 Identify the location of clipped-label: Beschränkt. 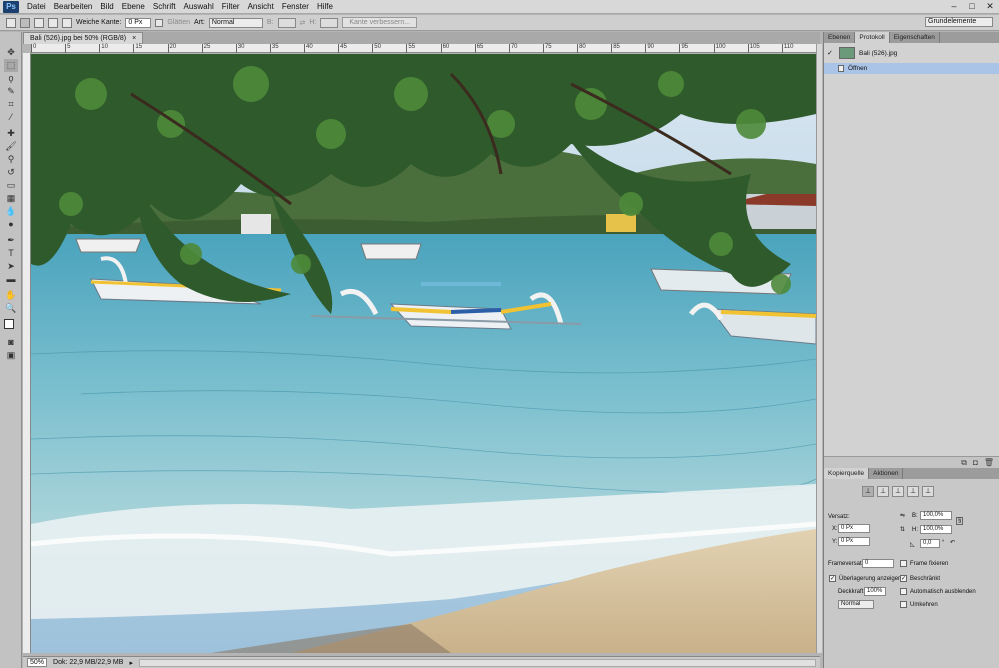
(925, 579).